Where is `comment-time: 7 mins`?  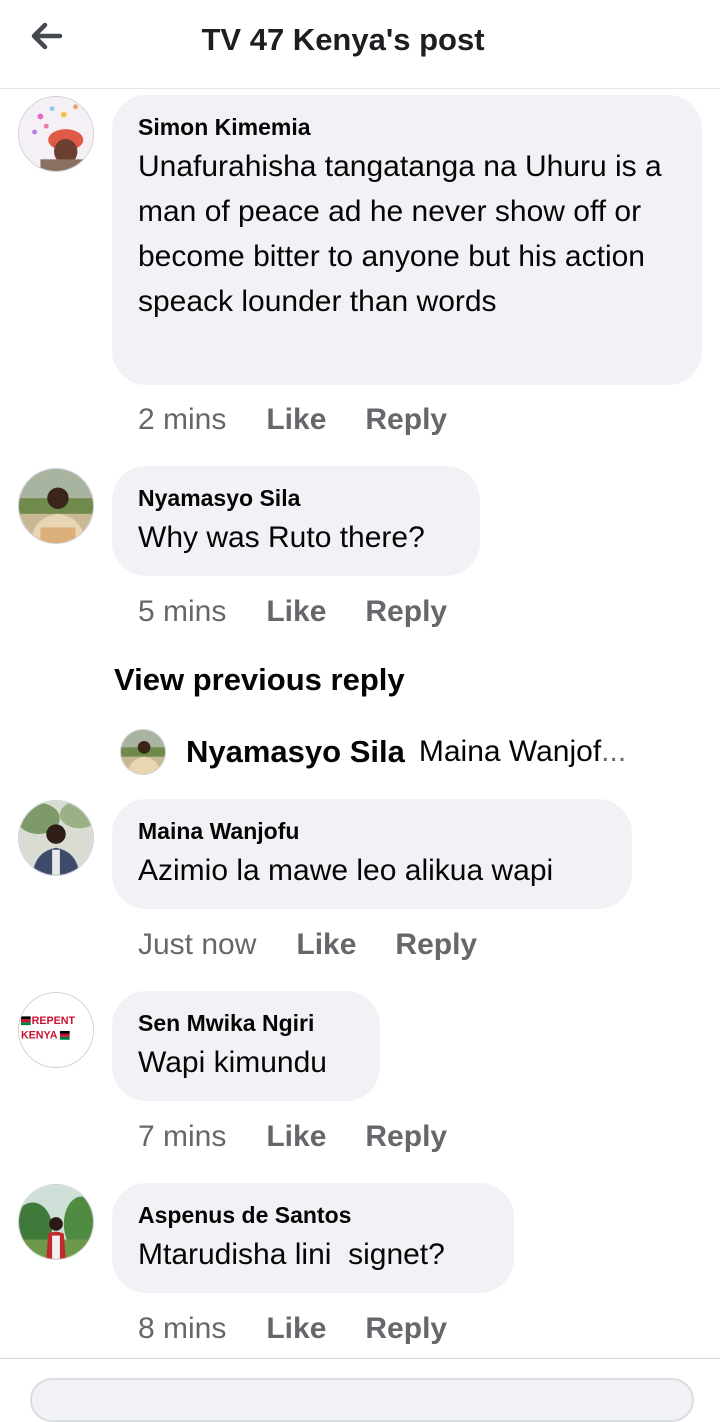 comment-time: 7 mins is located at coordinates (182, 1136).